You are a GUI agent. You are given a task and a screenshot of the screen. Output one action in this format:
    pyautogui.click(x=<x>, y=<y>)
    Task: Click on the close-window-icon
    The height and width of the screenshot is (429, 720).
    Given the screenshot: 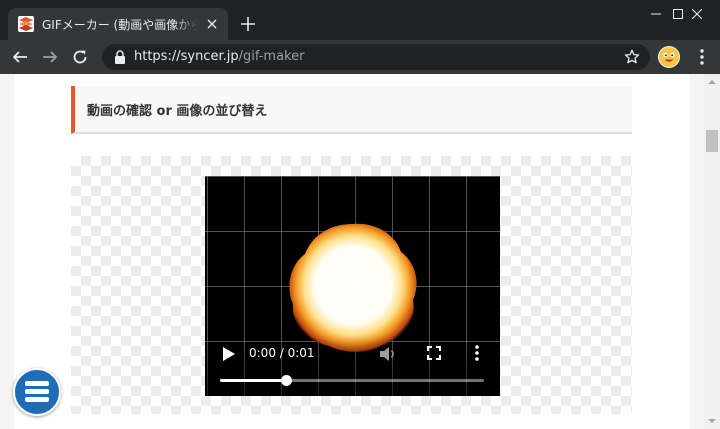 What is the action you would take?
    pyautogui.click(x=697, y=14)
    